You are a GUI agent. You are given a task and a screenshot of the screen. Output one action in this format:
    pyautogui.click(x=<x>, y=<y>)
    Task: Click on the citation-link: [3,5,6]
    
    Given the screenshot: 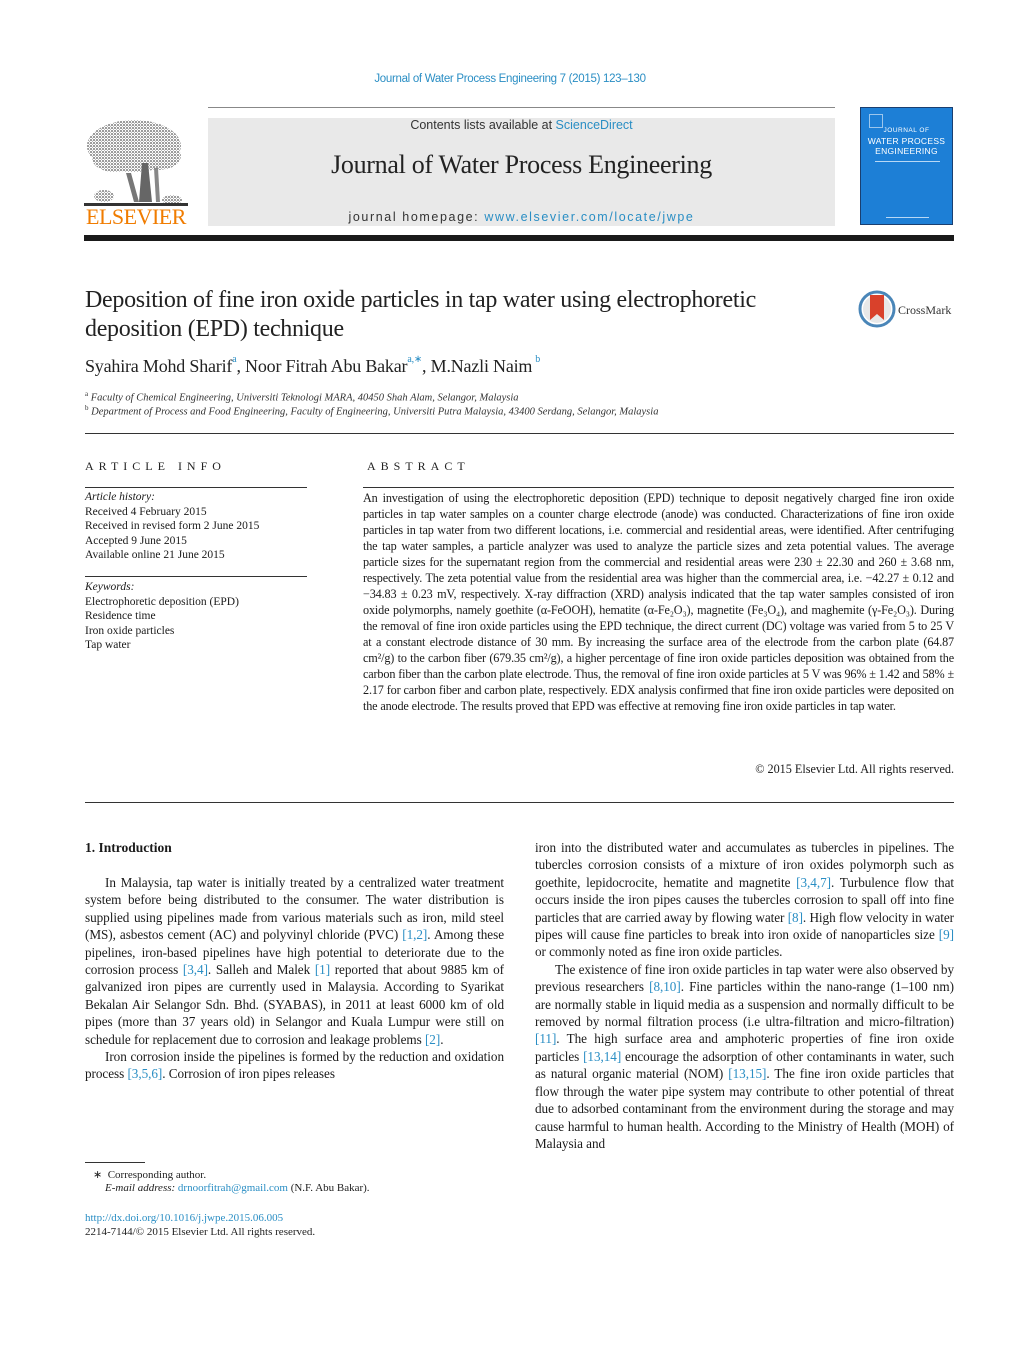 What is the action you would take?
    pyautogui.click(x=144, y=1073)
    